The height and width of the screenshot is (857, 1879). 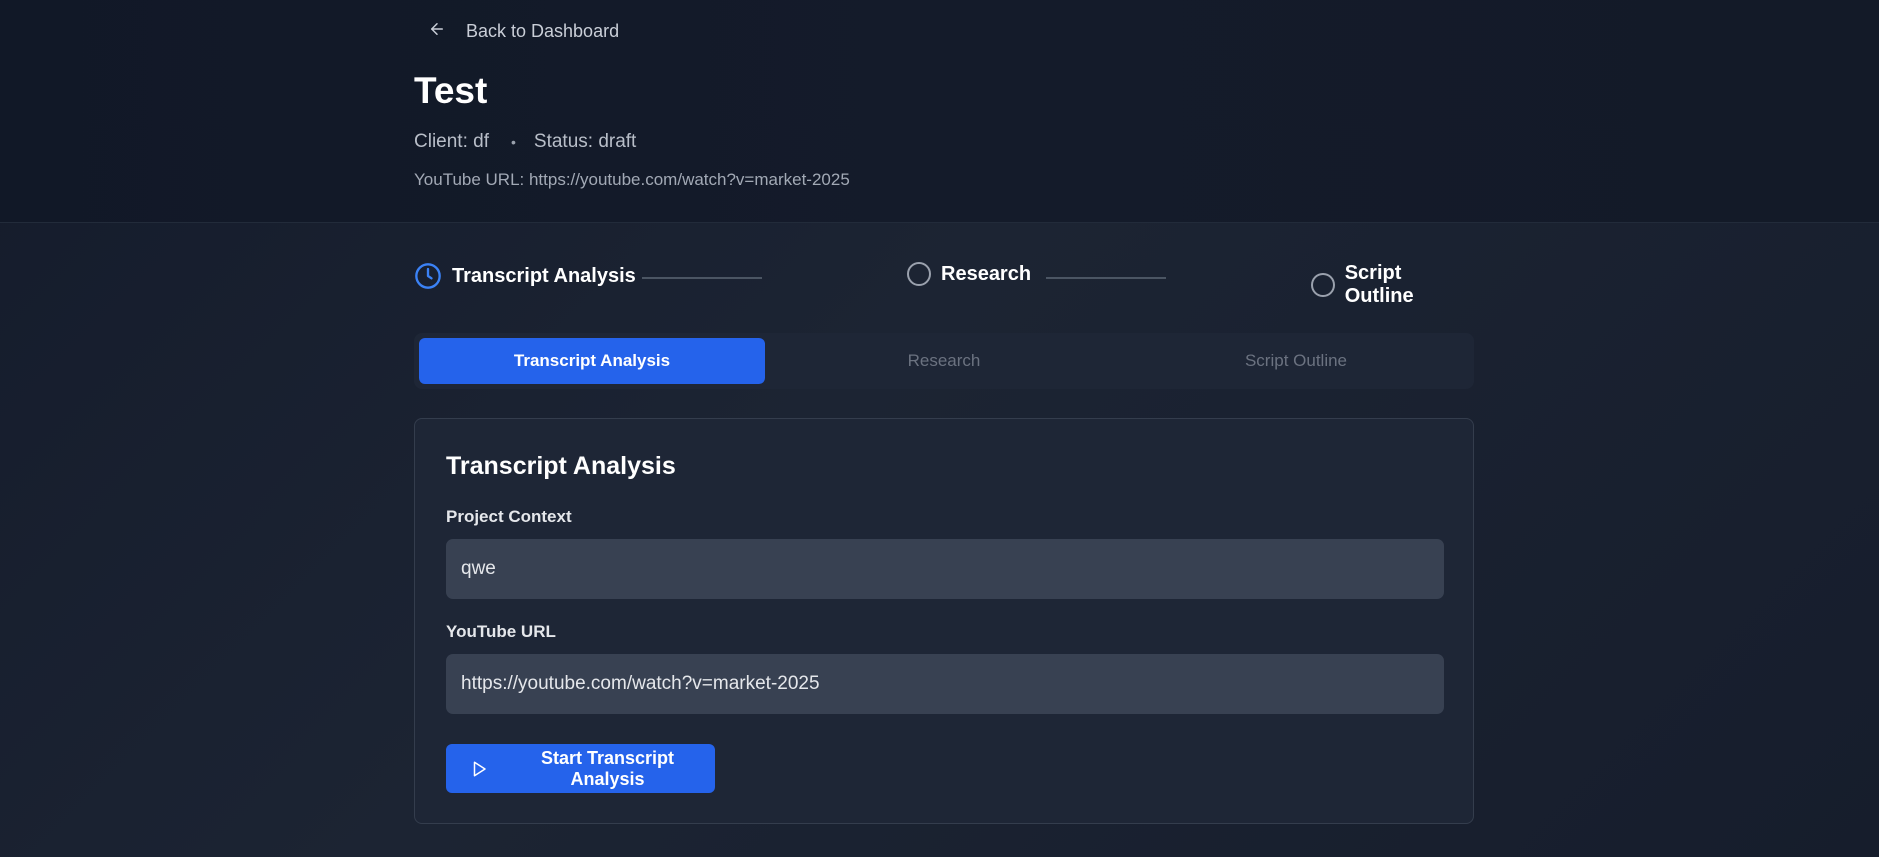 I want to click on tab-script-outline: Script Outline, so click(x=1296, y=361).